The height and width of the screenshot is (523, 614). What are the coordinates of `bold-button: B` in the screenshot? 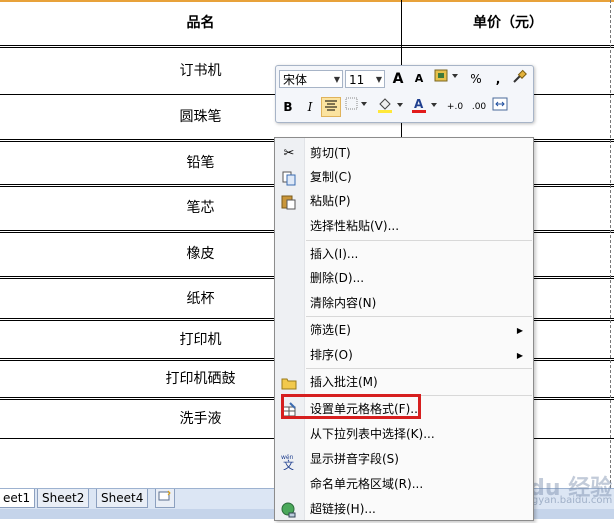 It's located at (288, 107).